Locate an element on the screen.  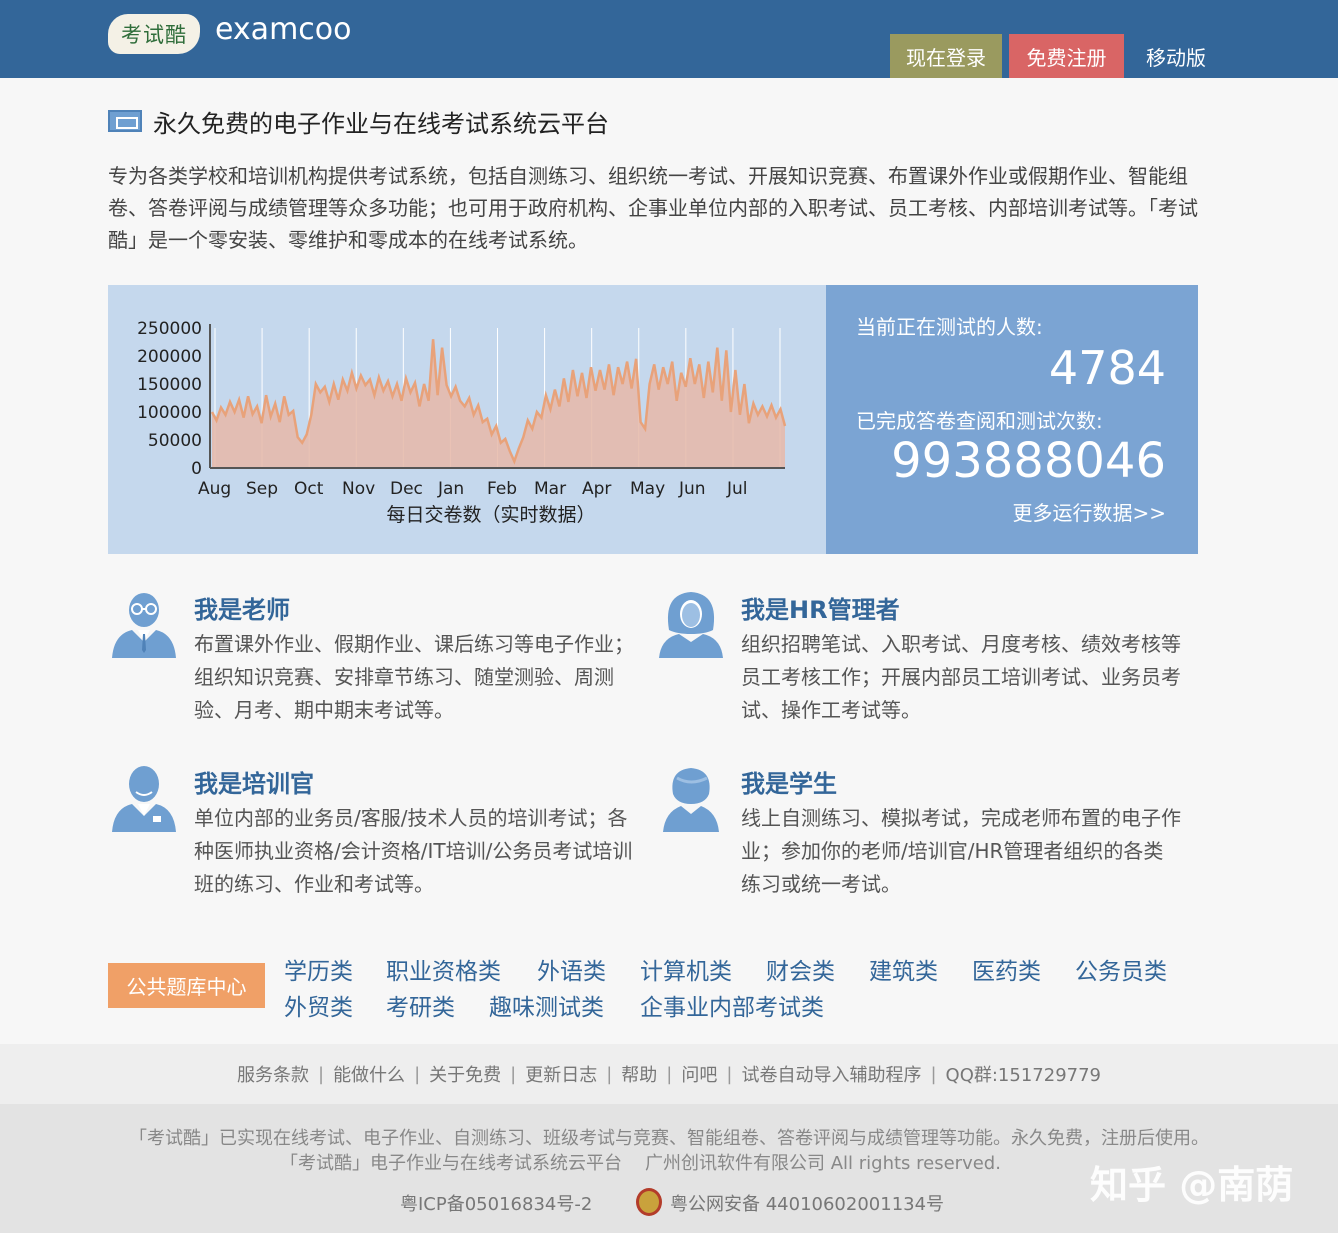
category-link: 医药类 is located at coordinates (1006, 969).